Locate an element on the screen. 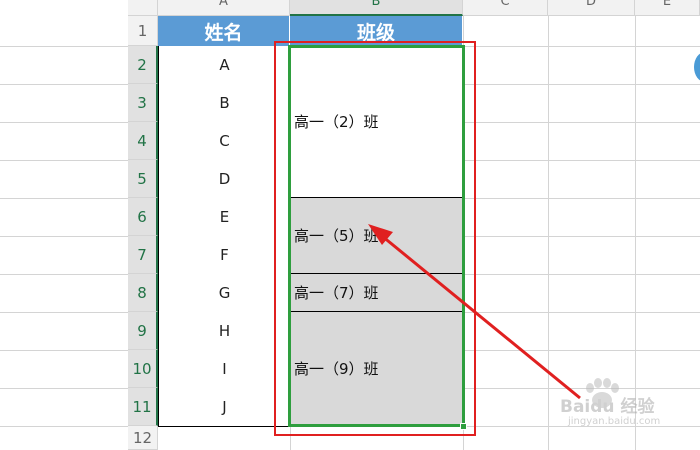 This screenshot has width=700, height=450. baidu-jingyan-watermark: Baidu 经验 jingyan.baidu.com is located at coordinates (626, 408).